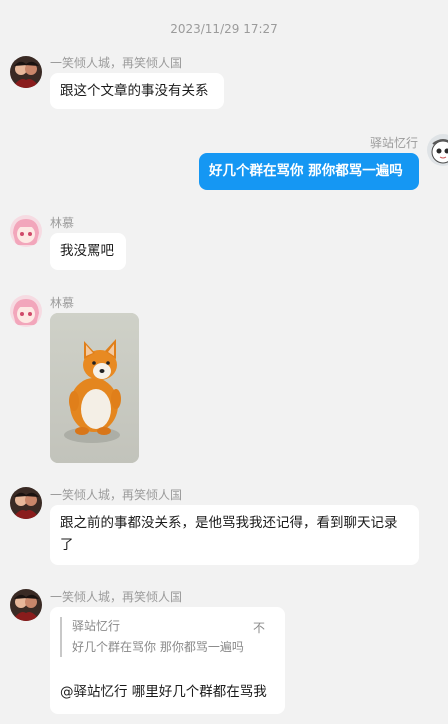 The image size is (448, 724). Describe the element at coordinates (137, 91) in the screenshot. I see `message-bubble: 跟这个文章的事没有关系` at that location.